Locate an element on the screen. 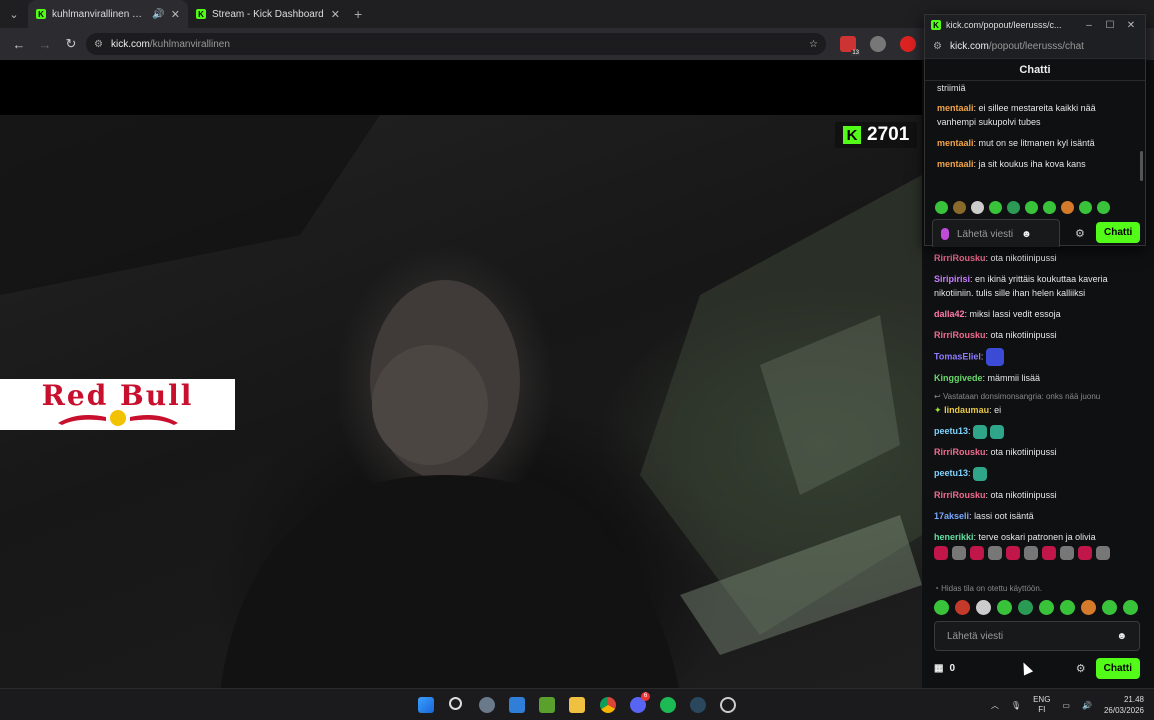  windows-start-icon is located at coordinates (426, 705).